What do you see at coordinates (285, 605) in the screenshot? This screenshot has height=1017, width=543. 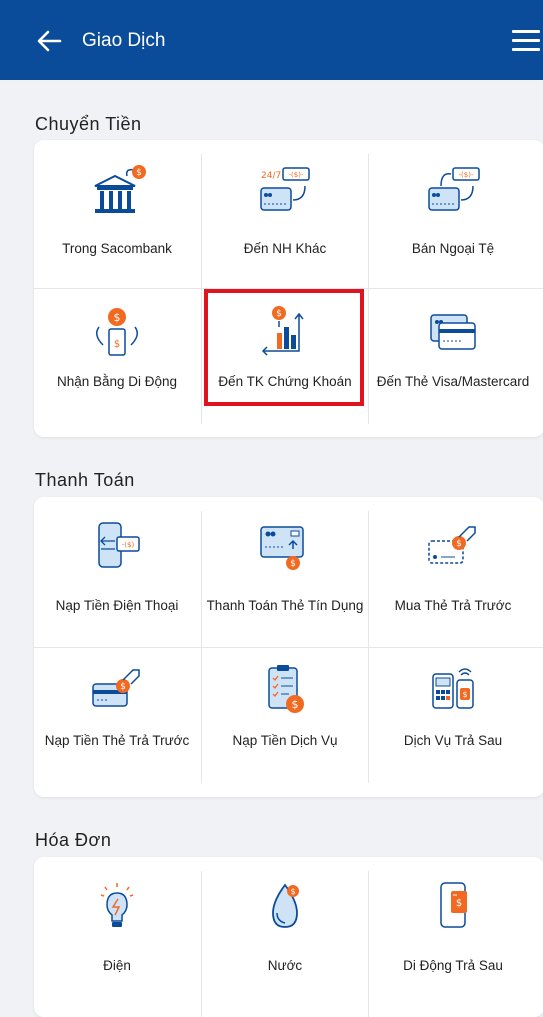 I see `payment-item-label: Thanh Toán Thẻ Tín Dụng` at bounding box center [285, 605].